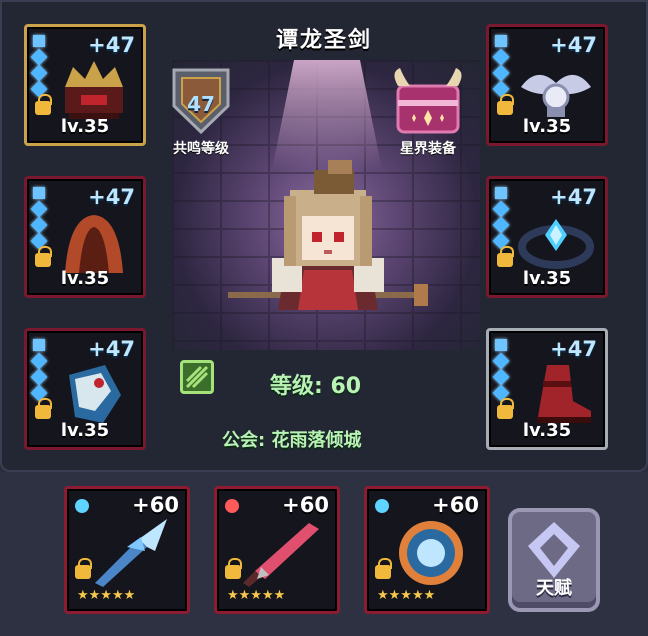  What do you see at coordinates (201, 104) in the screenshot?
I see `resonance-level-value: 47` at bounding box center [201, 104].